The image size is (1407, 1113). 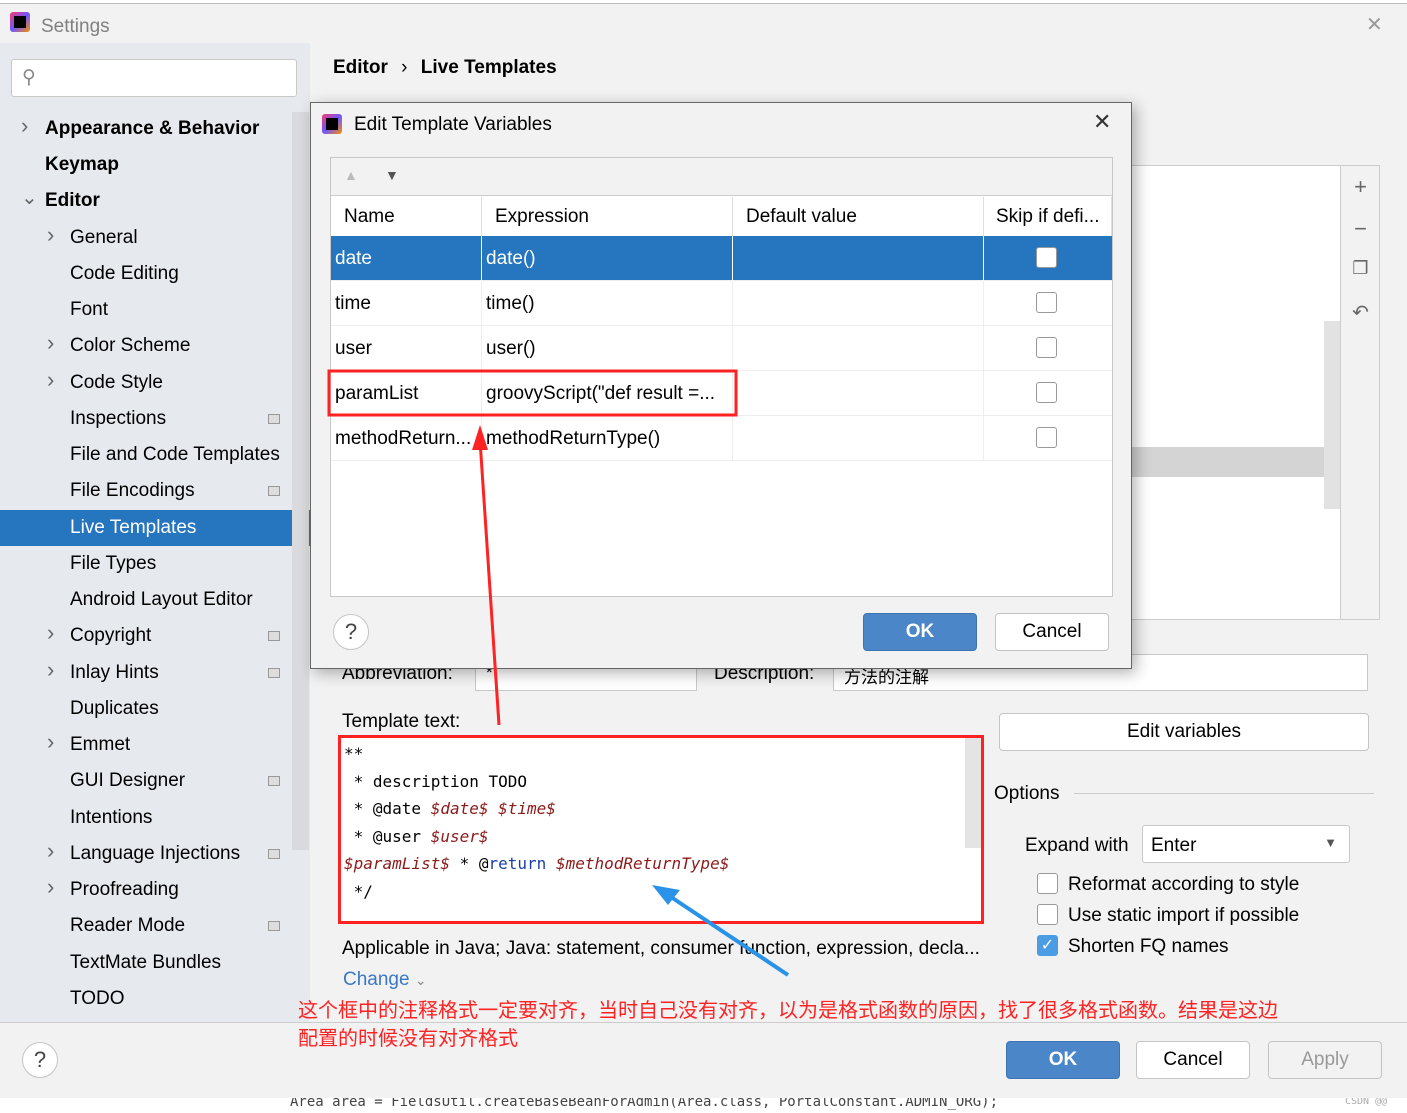 What do you see at coordinates (406, 348) in the screenshot?
I see `cell-name: user` at bounding box center [406, 348].